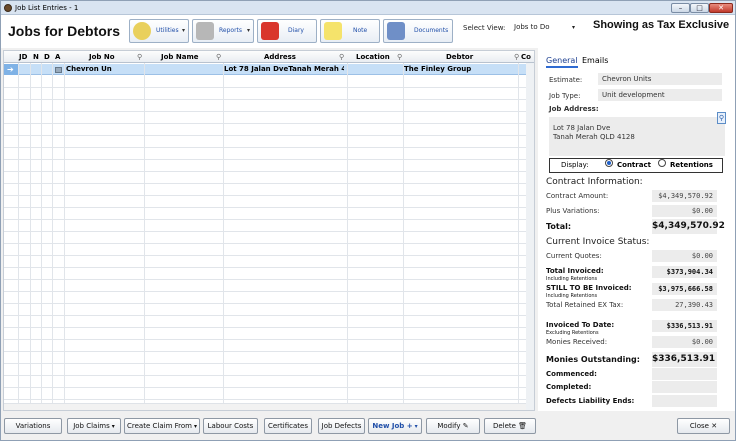 The width and height of the screenshot is (736, 441). What do you see at coordinates (510, 426) in the screenshot?
I see `delete-button: Delete 🗑` at bounding box center [510, 426].